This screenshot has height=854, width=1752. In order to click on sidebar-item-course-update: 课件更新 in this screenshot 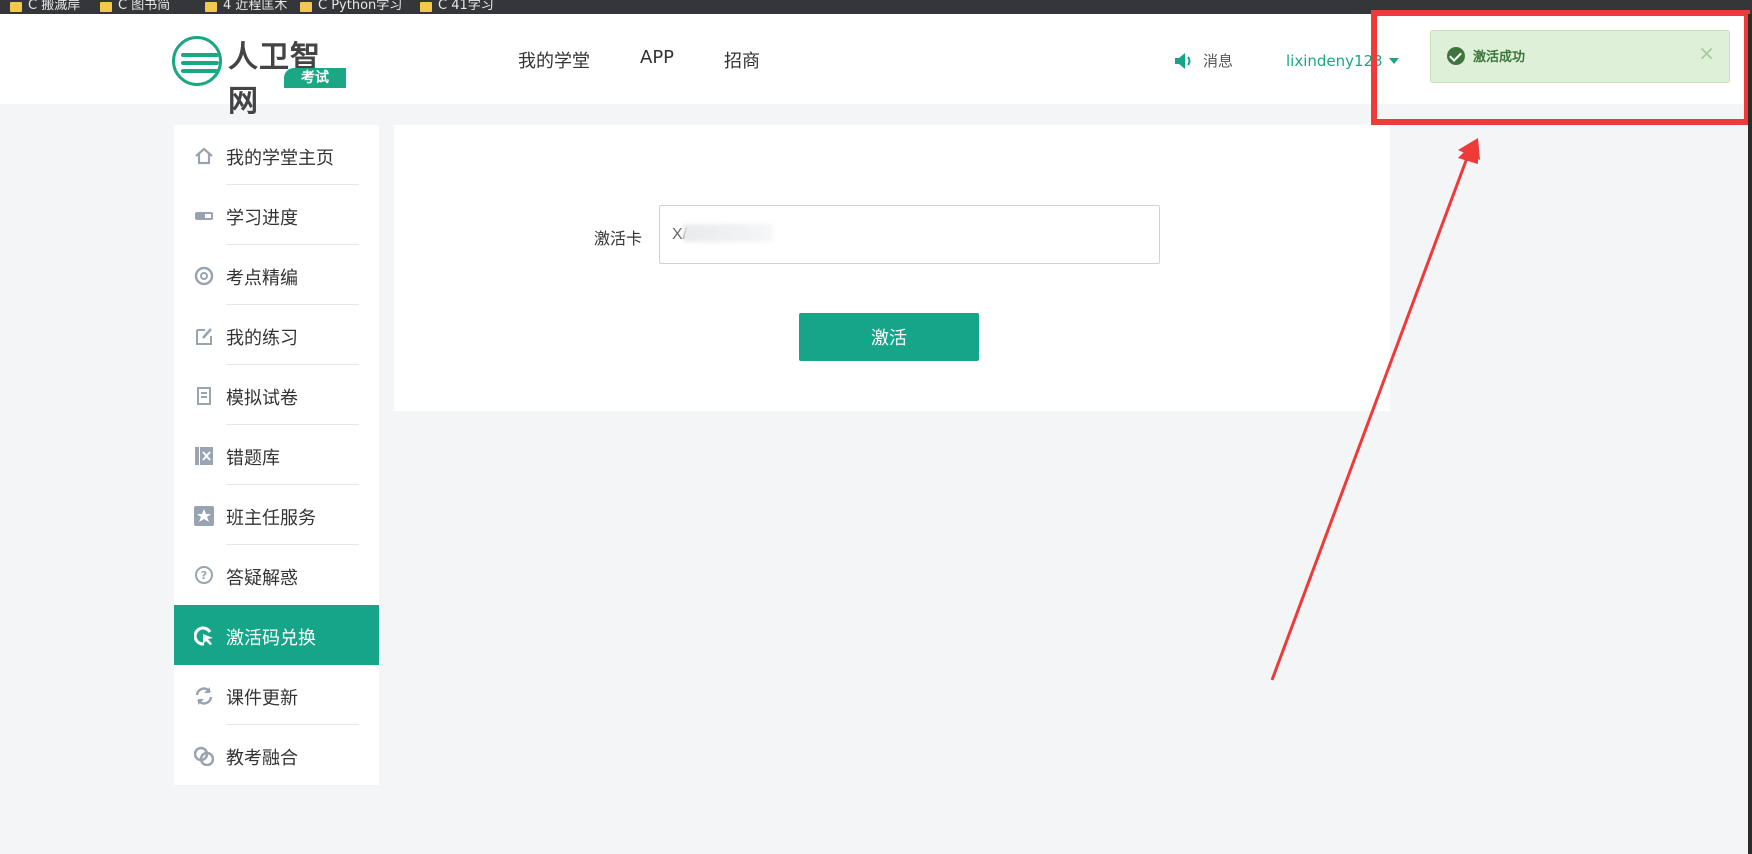, I will do `click(276, 695)`.